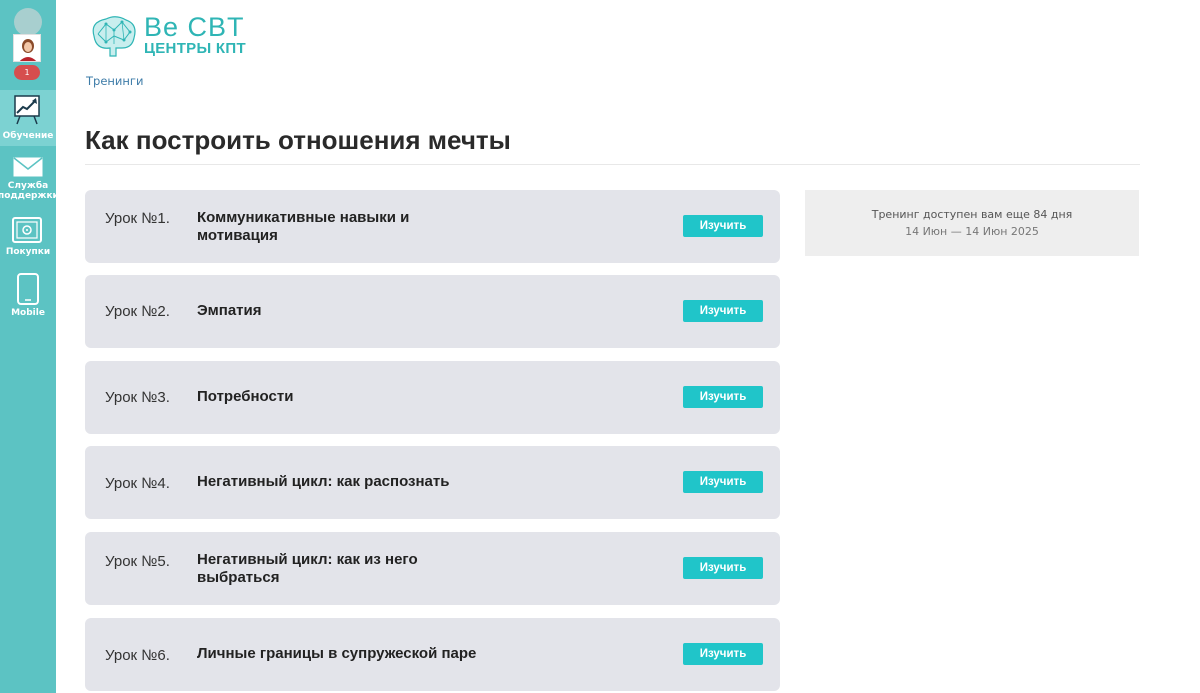 The image size is (1200, 693). Describe the element at coordinates (28, 168) in the screenshot. I see `mail-icon` at that location.